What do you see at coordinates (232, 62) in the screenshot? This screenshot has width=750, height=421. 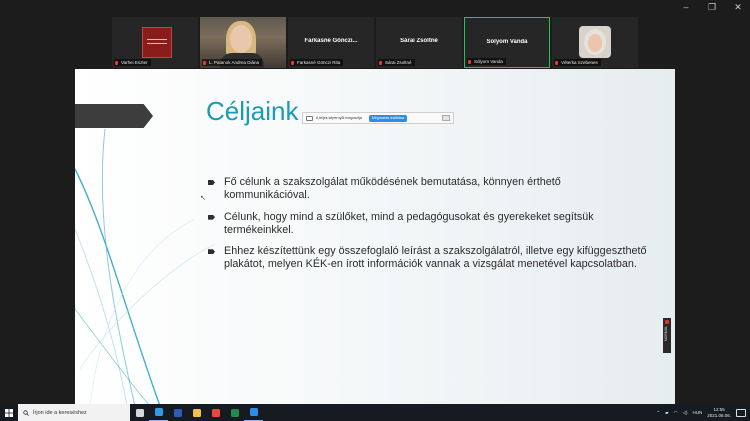 I see `participant-name: L. Patanok Andrea Diána` at bounding box center [232, 62].